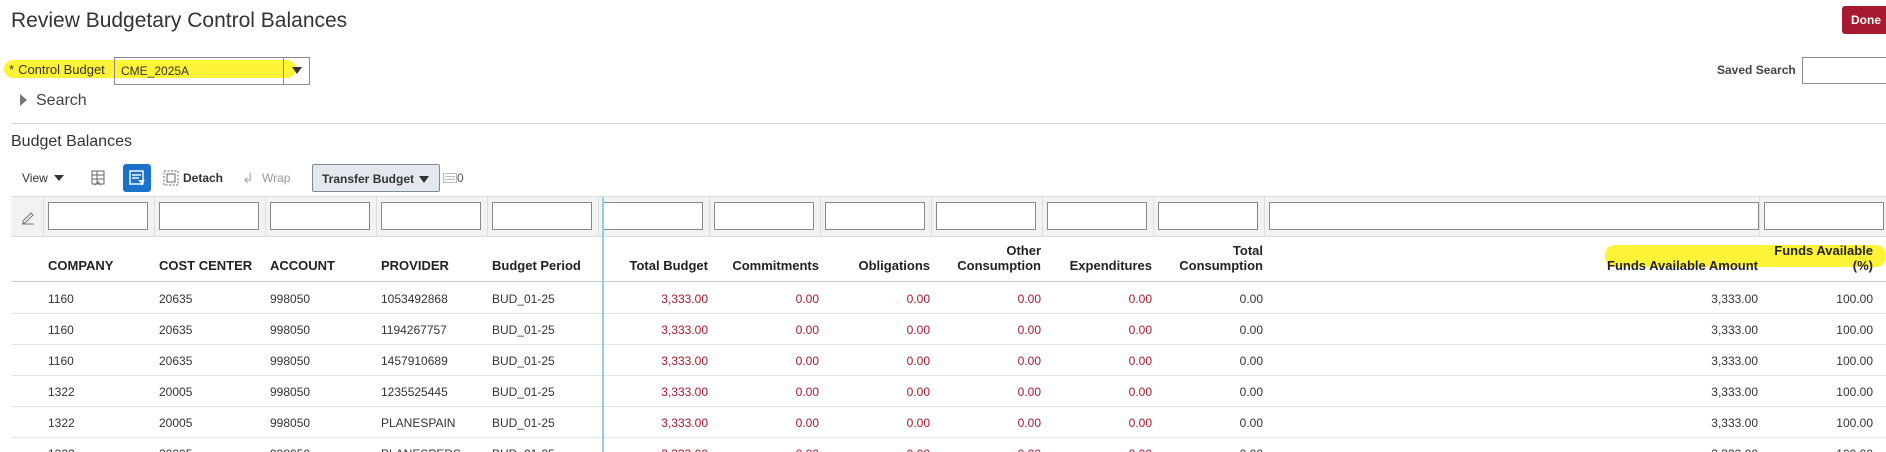 The width and height of the screenshot is (1886, 452). What do you see at coordinates (209, 216) in the screenshot?
I see `filter-input-cost-center` at bounding box center [209, 216].